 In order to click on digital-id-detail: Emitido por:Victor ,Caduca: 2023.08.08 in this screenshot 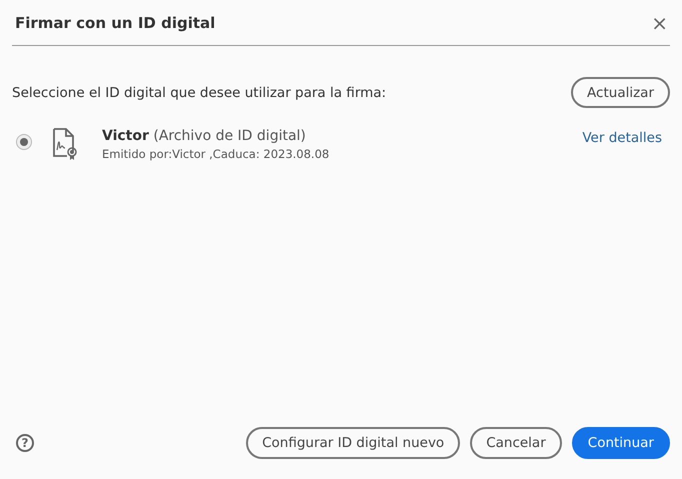, I will do `click(216, 154)`.